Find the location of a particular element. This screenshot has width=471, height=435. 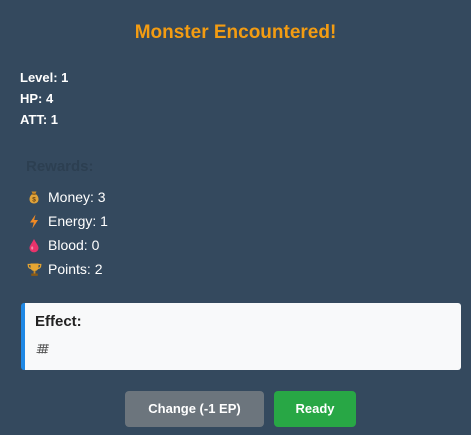

stat-att: ATT: 1 is located at coordinates (39, 119).